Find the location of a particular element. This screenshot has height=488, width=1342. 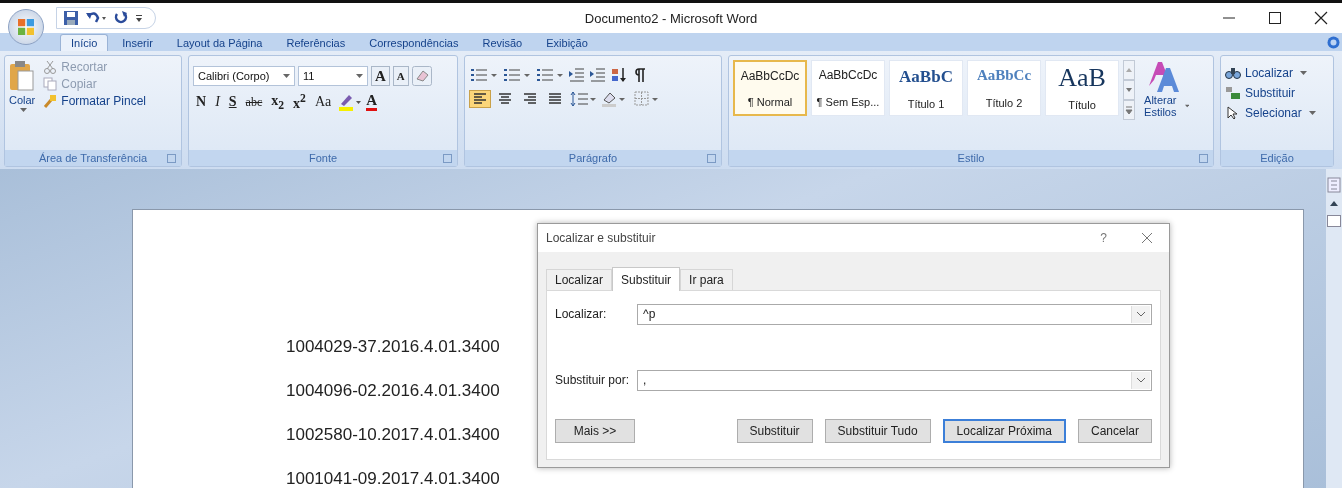

ribbon-tab: Correspondências is located at coordinates (414, 43).